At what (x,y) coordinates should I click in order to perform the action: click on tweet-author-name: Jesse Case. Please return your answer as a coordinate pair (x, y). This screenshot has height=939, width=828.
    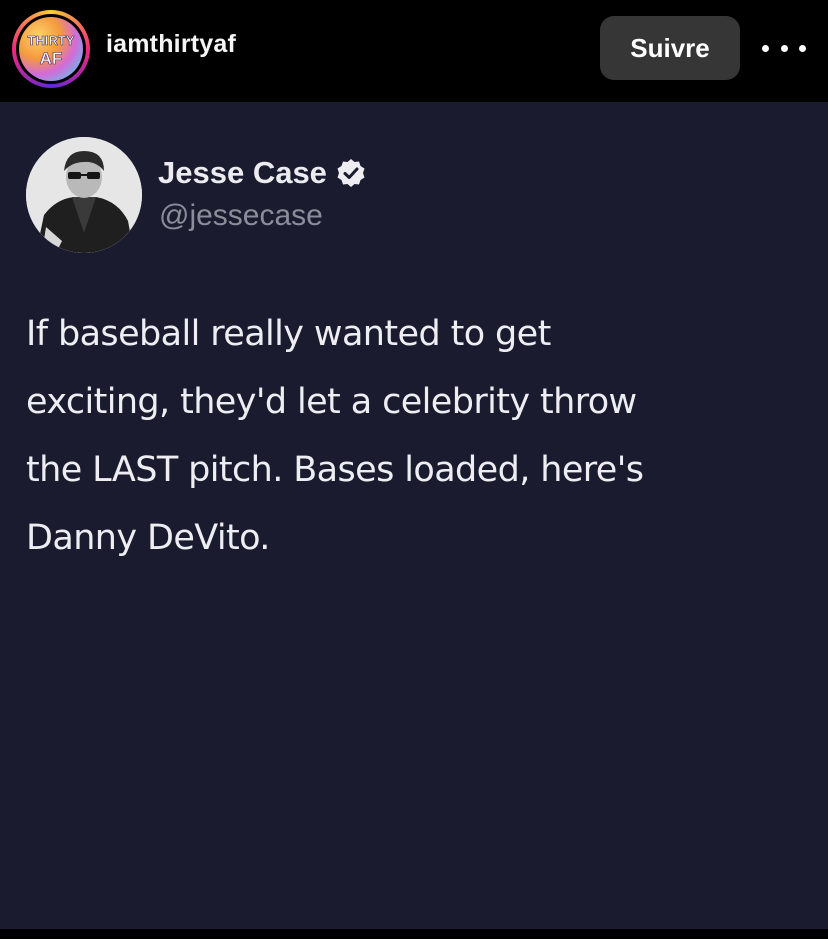
    Looking at the image, I should click on (262, 173).